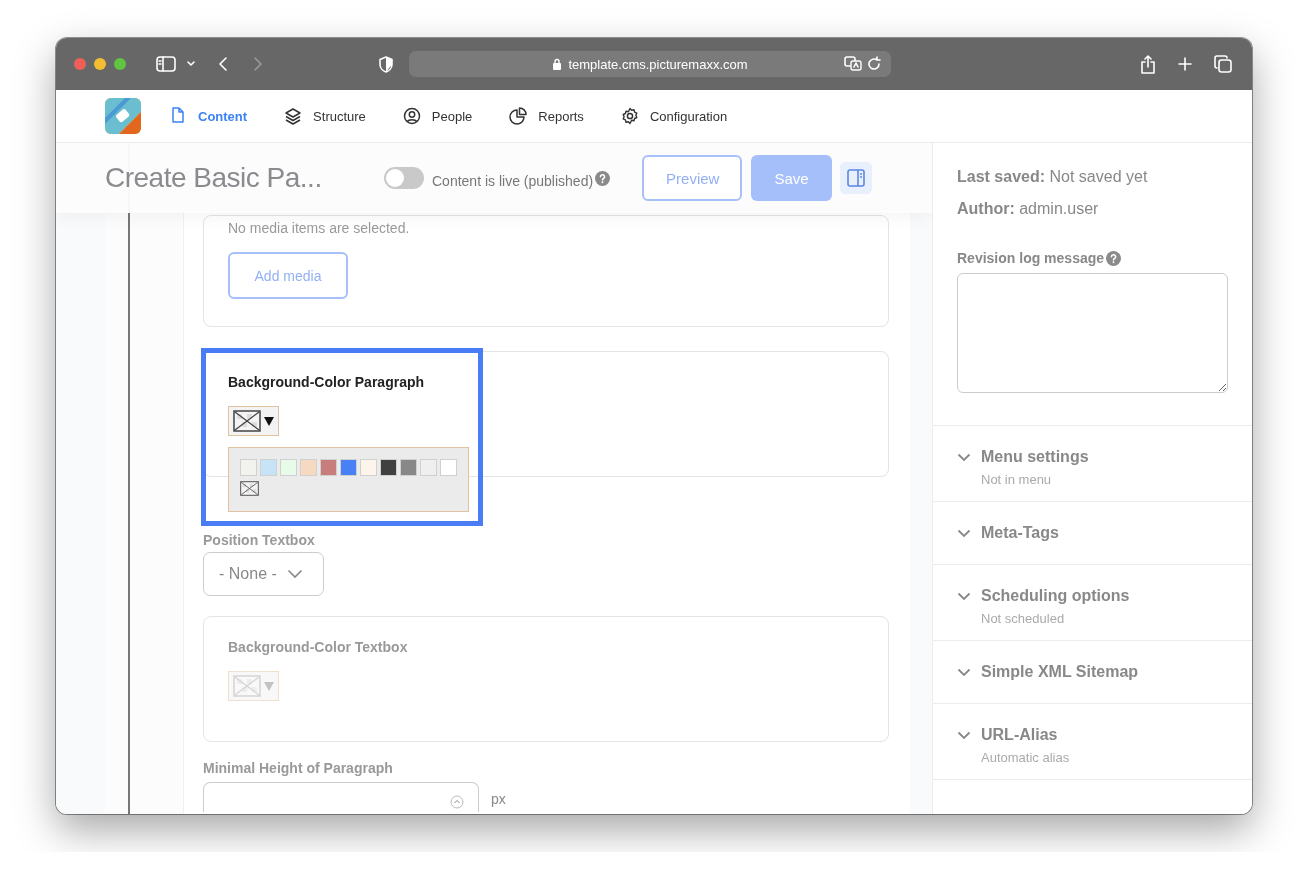  I want to click on forward-icon, so click(258, 64).